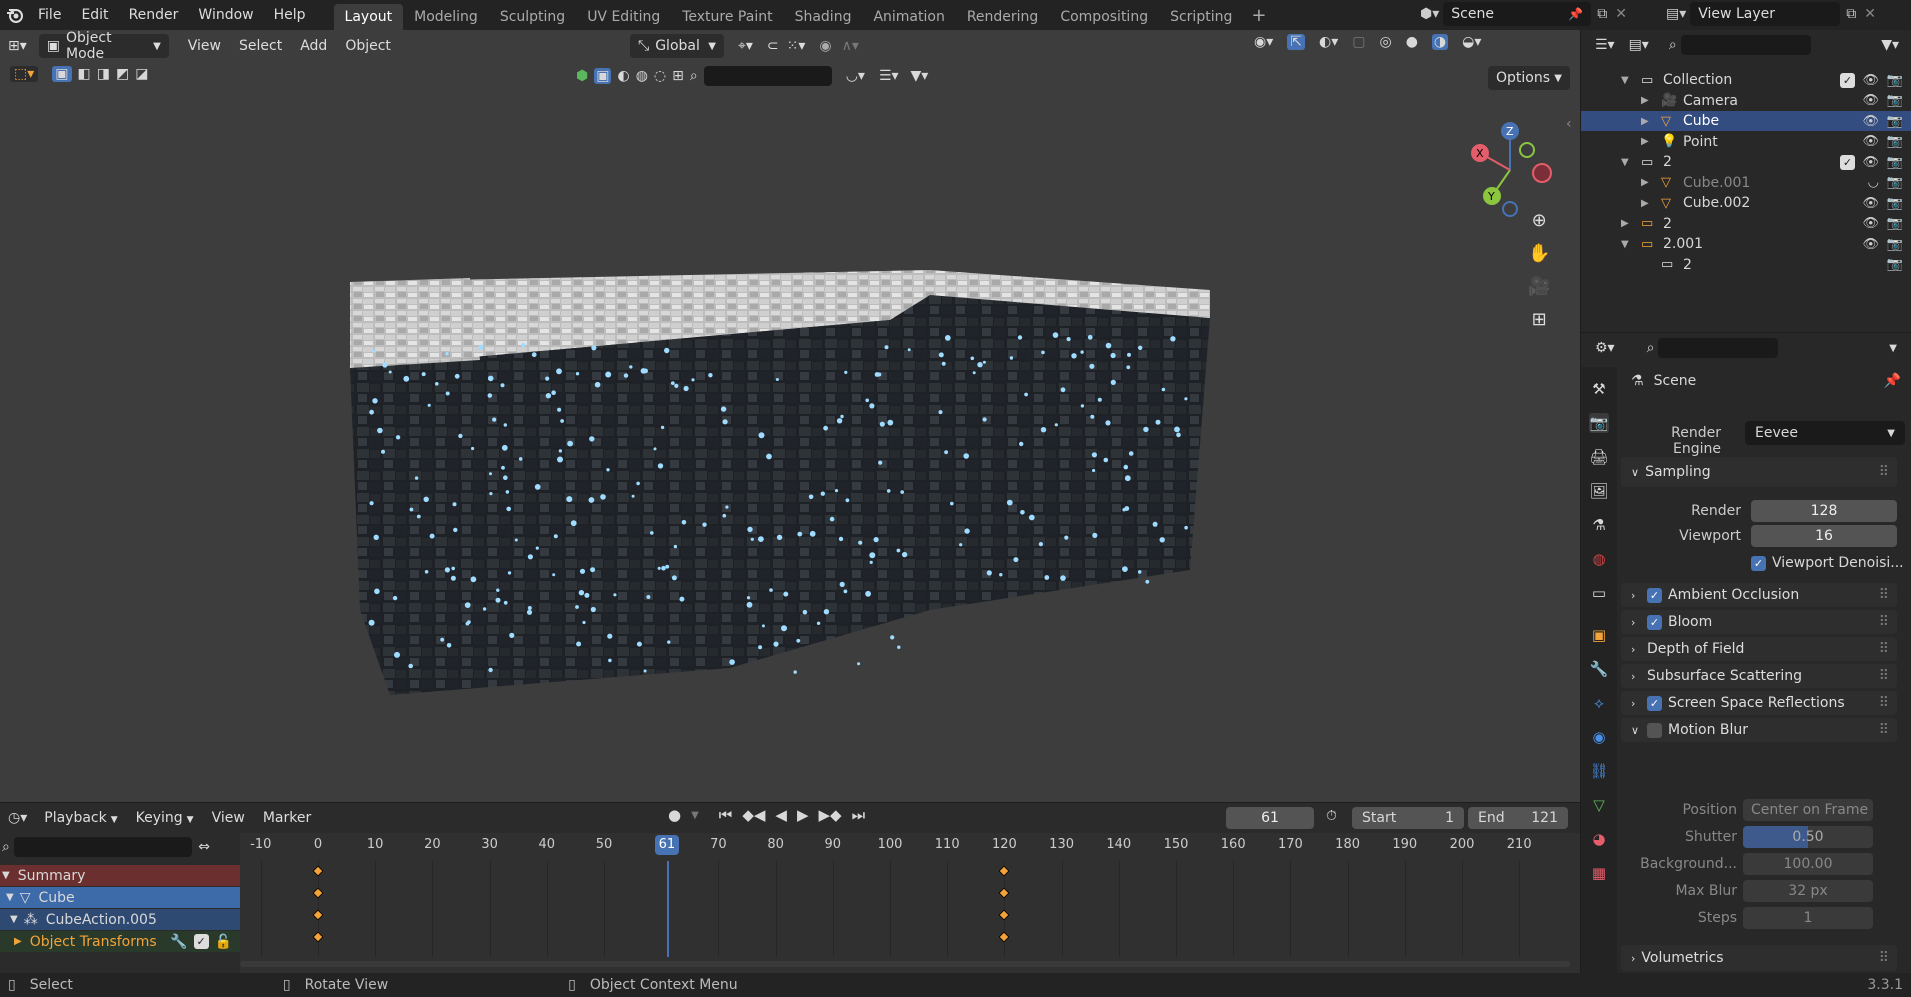 The width and height of the screenshot is (1911, 997). I want to click on steps-field: 1, so click(1808, 918).